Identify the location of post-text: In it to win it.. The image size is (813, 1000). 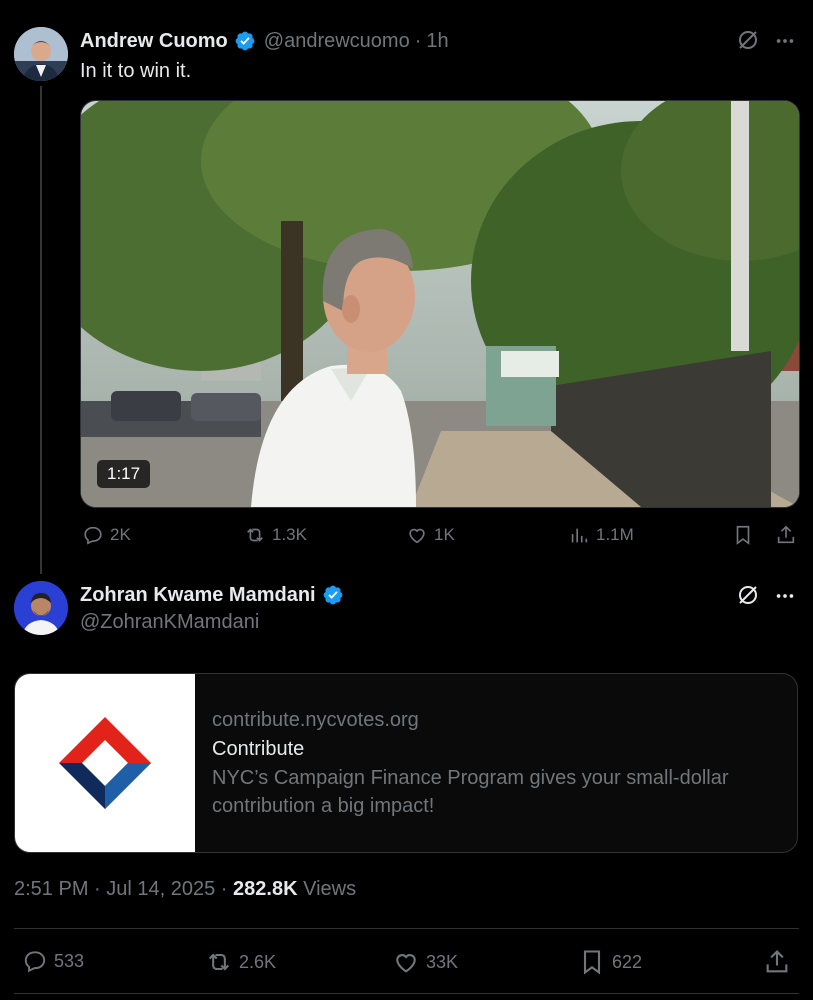
(136, 71).